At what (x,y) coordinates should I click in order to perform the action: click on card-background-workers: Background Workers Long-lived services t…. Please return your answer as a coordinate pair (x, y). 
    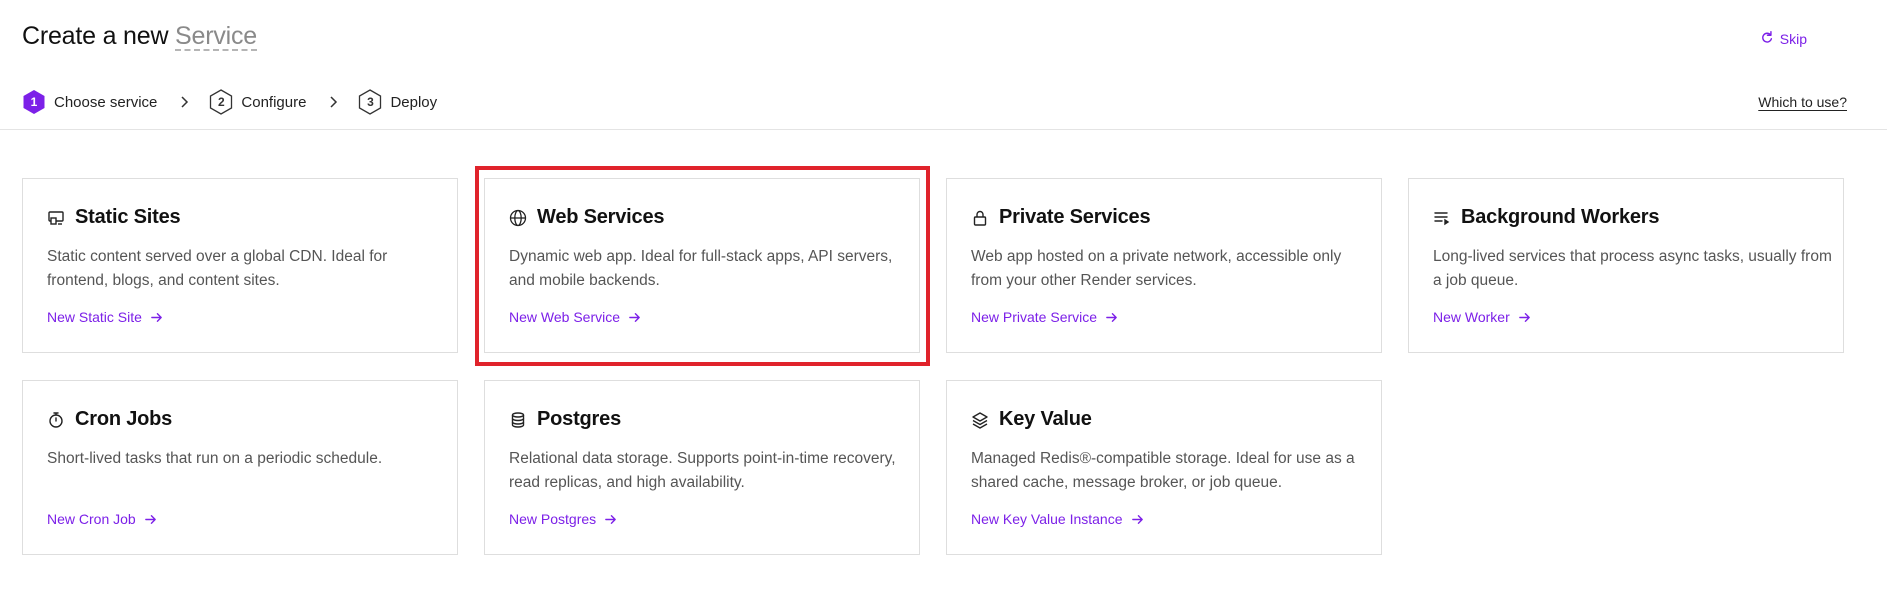
    Looking at the image, I should click on (1626, 265).